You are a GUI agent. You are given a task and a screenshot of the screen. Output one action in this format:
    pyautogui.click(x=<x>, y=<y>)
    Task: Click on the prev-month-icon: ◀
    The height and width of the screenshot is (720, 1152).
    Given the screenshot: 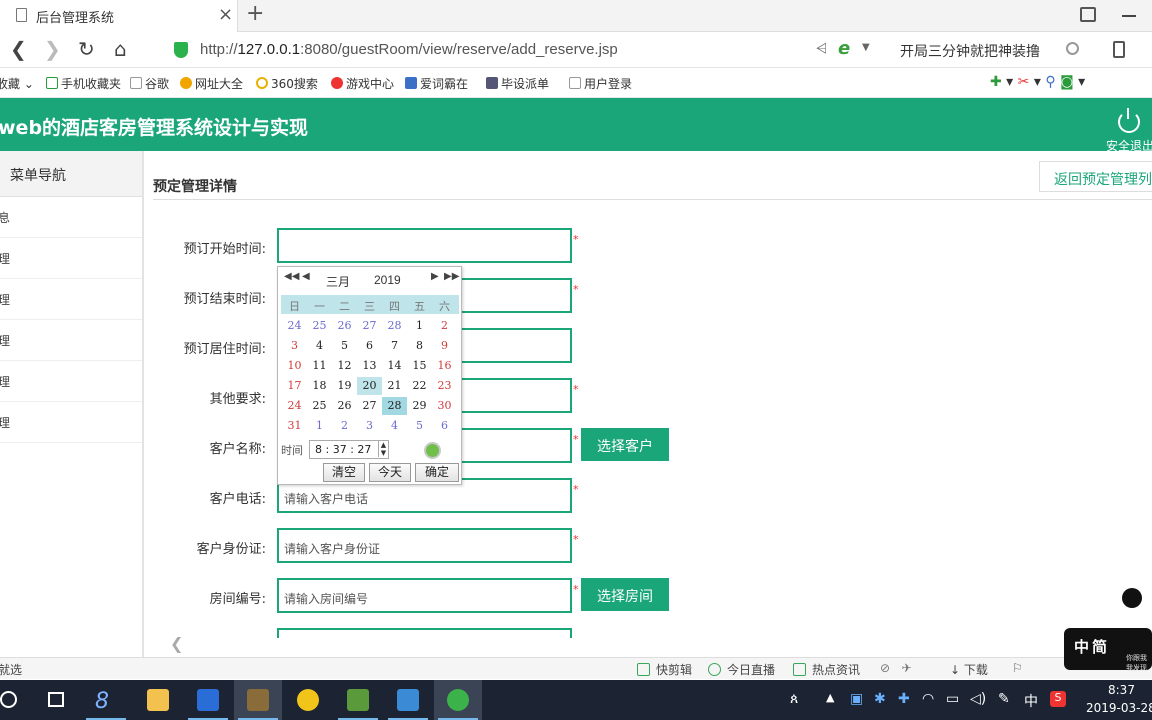 What is the action you would take?
    pyautogui.click(x=306, y=276)
    